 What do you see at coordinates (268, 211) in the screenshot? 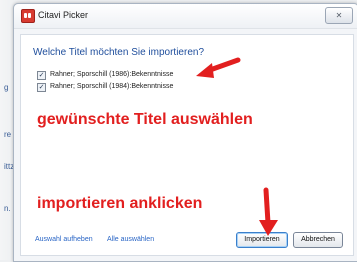
I see `arrow-to-import-button` at bounding box center [268, 211].